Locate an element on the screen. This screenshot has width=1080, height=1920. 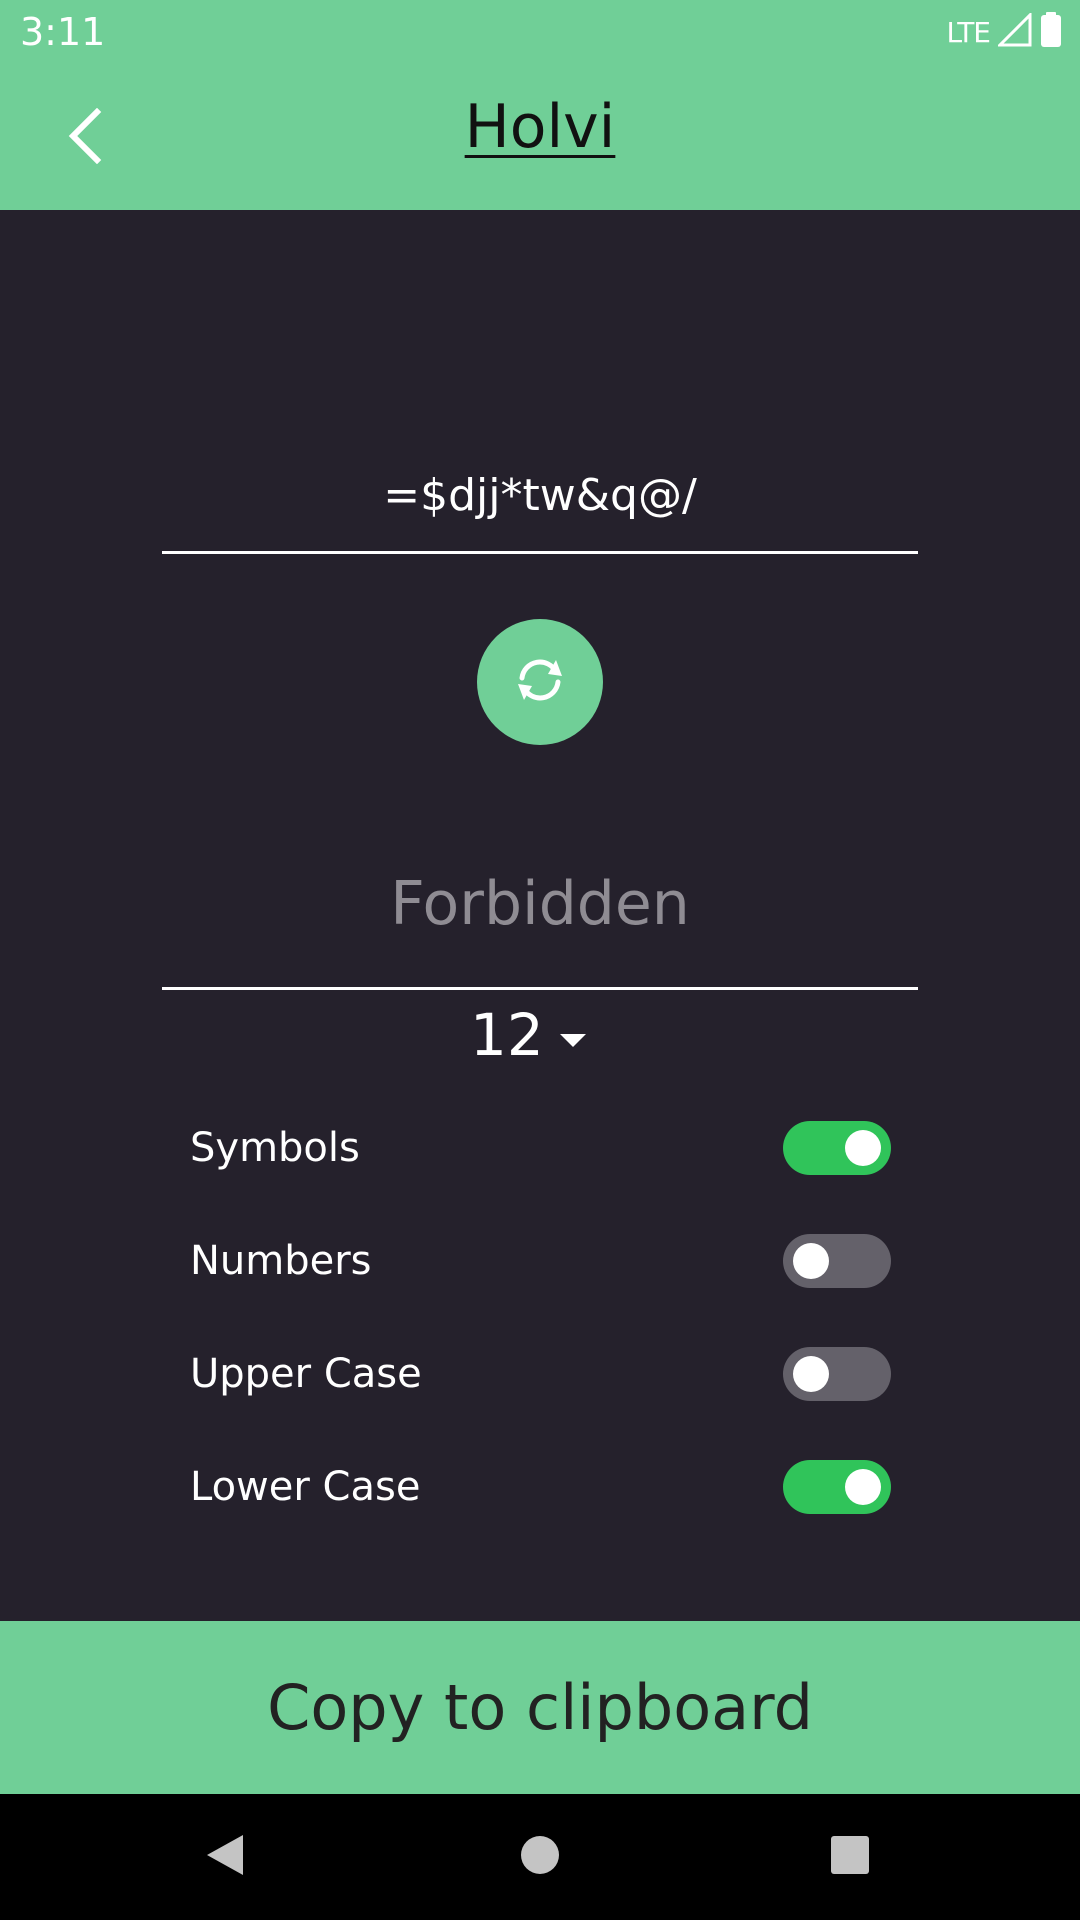
status-bar: 3:11 LTE is located at coordinates (540, 32).